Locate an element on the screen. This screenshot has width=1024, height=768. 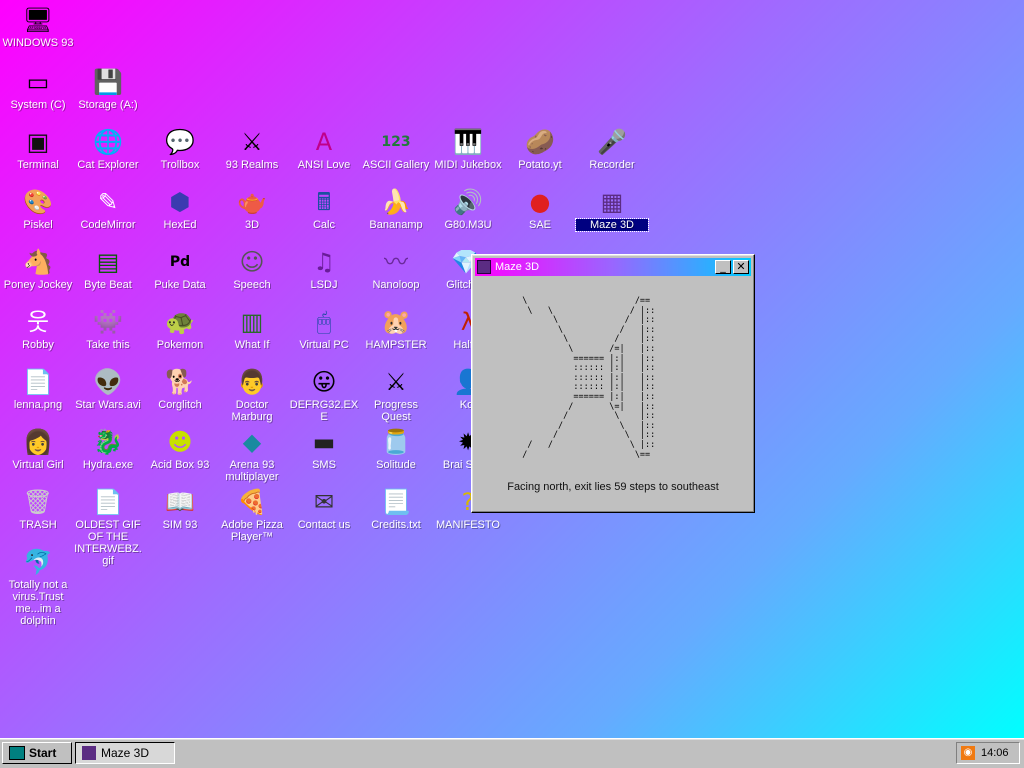
desktop-icon-doctor-marburg: 👨 Doctor Marburg is located at coordinates (252, 394).